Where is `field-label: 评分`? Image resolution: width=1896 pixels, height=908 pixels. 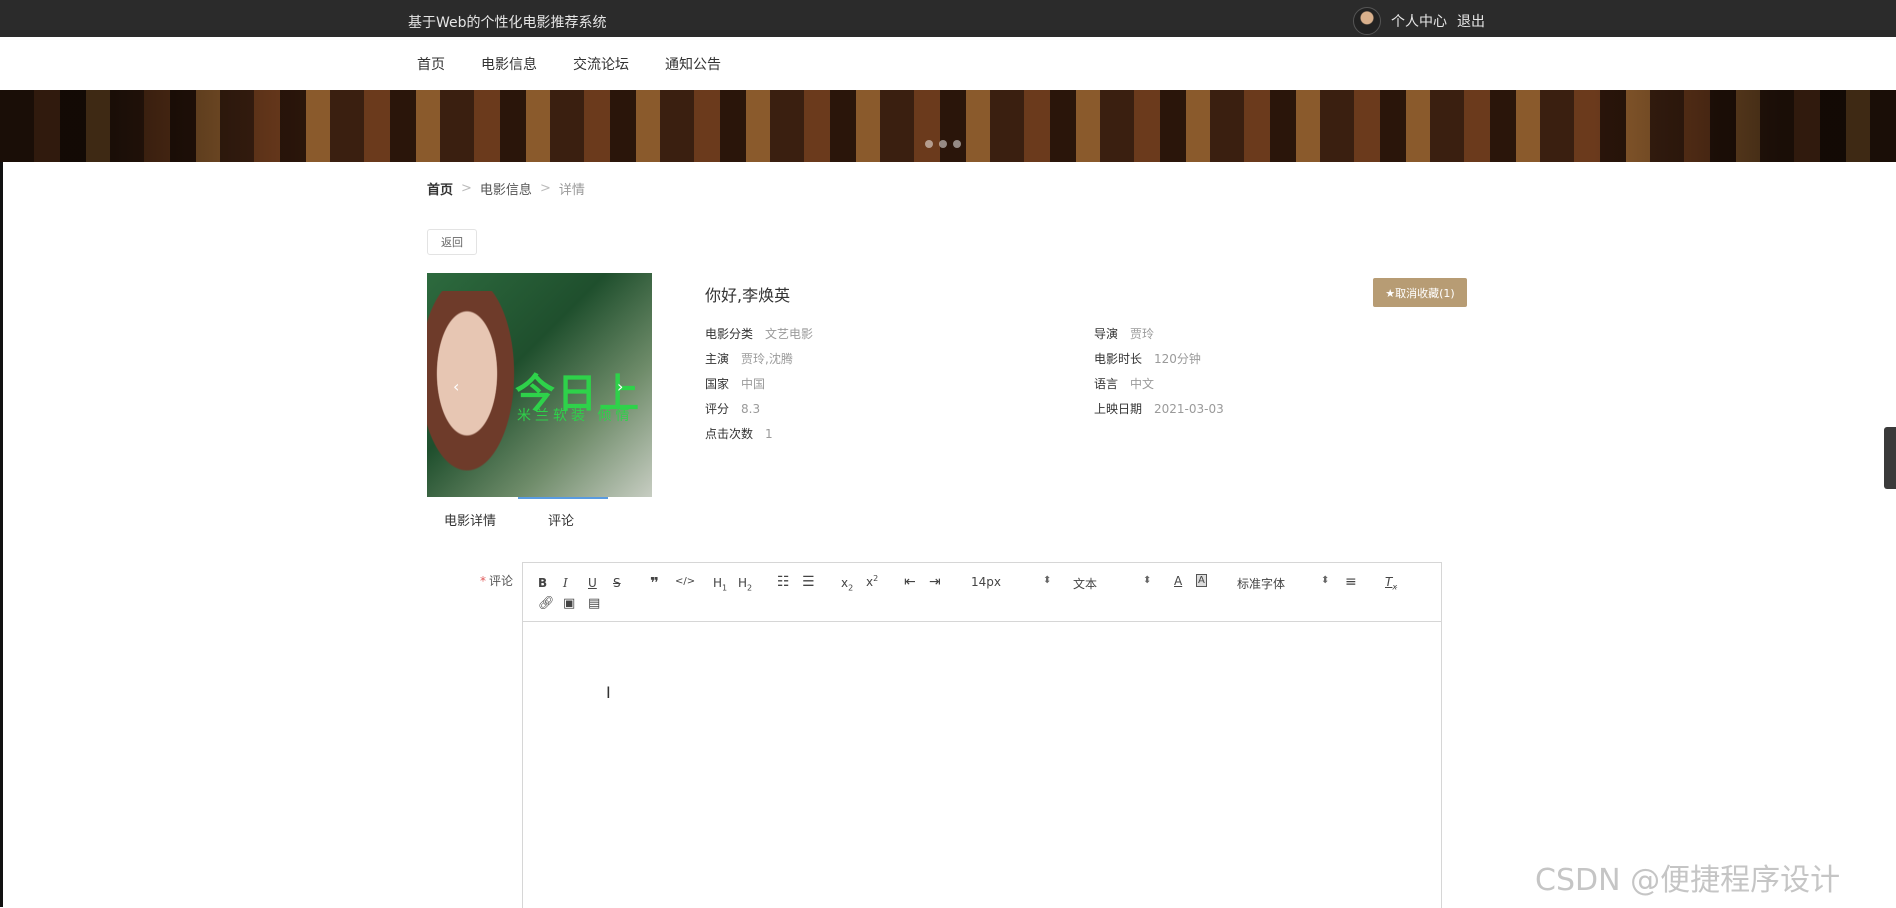 field-label: 评分 is located at coordinates (717, 409).